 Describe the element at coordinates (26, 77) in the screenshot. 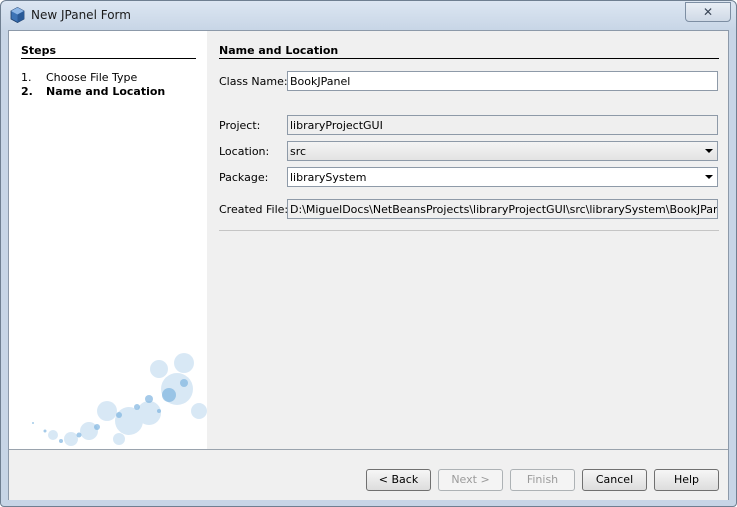

I see `step-number: 1.` at that location.